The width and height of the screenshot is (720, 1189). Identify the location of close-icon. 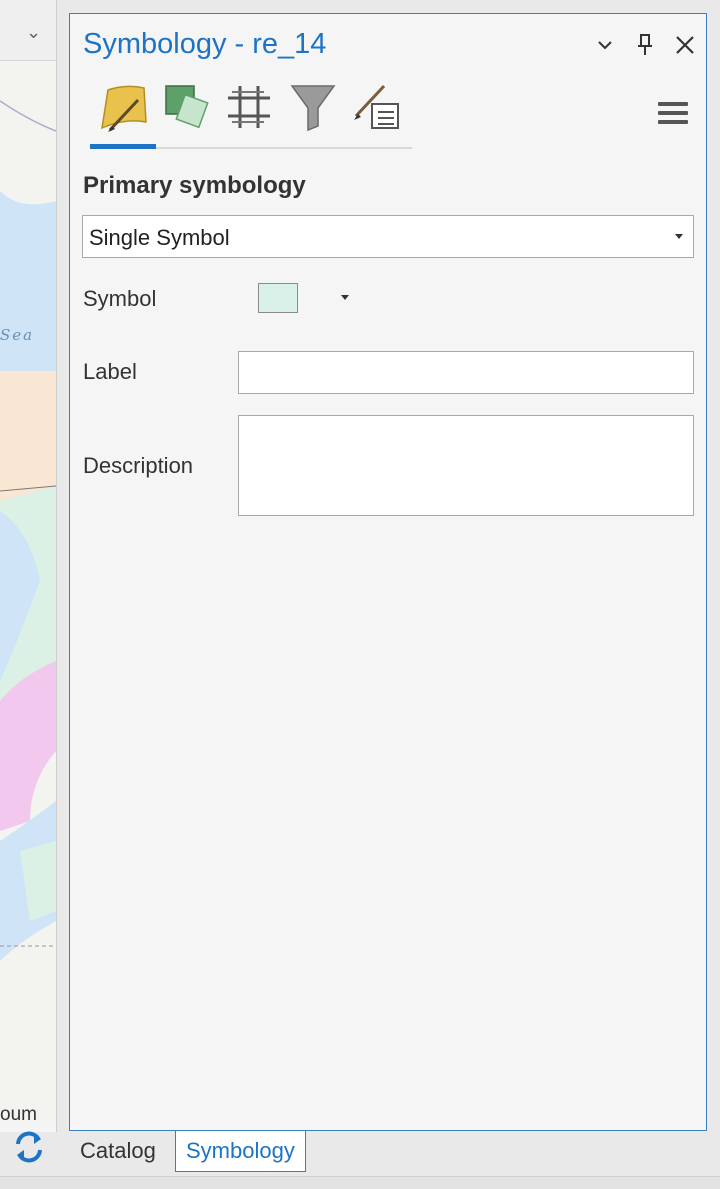
(685, 45).